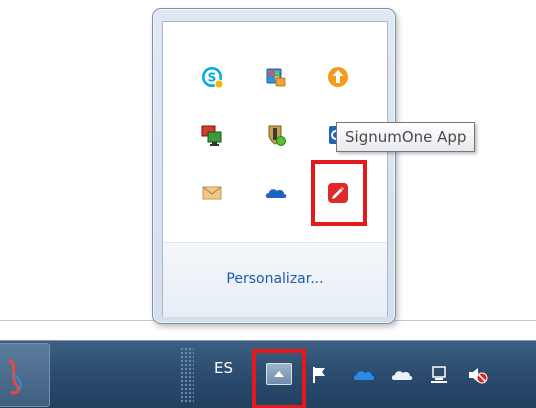 This screenshot has width=536, height=408. I want to click on language-indicator: ES, so click(223, 368).